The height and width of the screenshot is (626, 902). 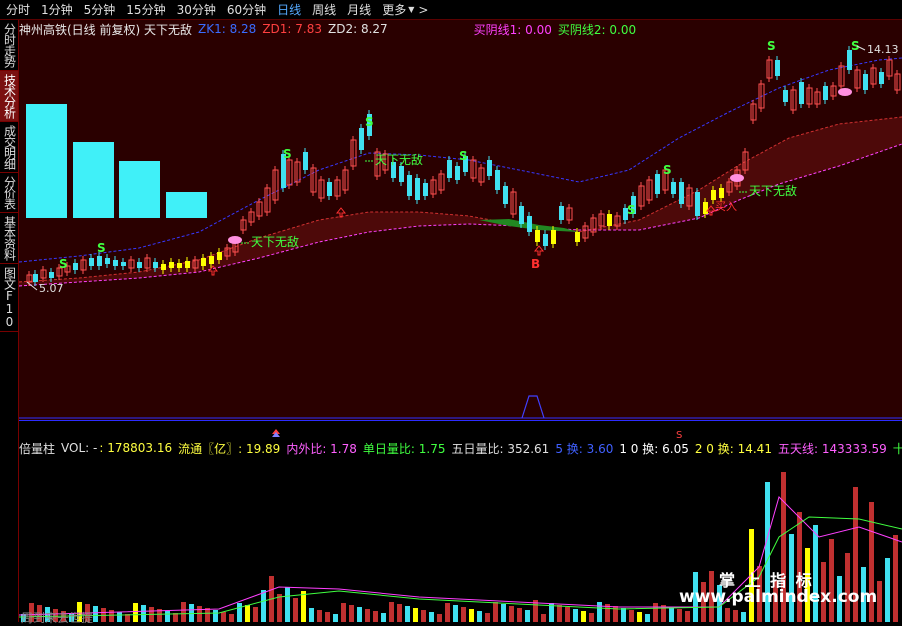 I want to click on more-chevron-icon: ▼, so click(x=411, y=9).